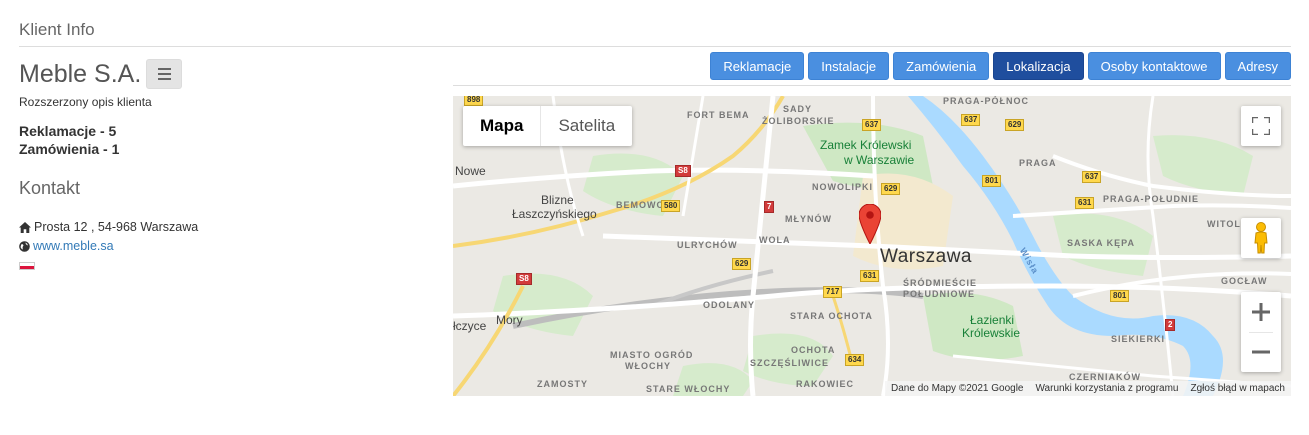  What do you see at coordinates (68, 131) in the screenshot?
I see `stat-complaints: Reklamacje - 5` at bounding box center [68, 131].